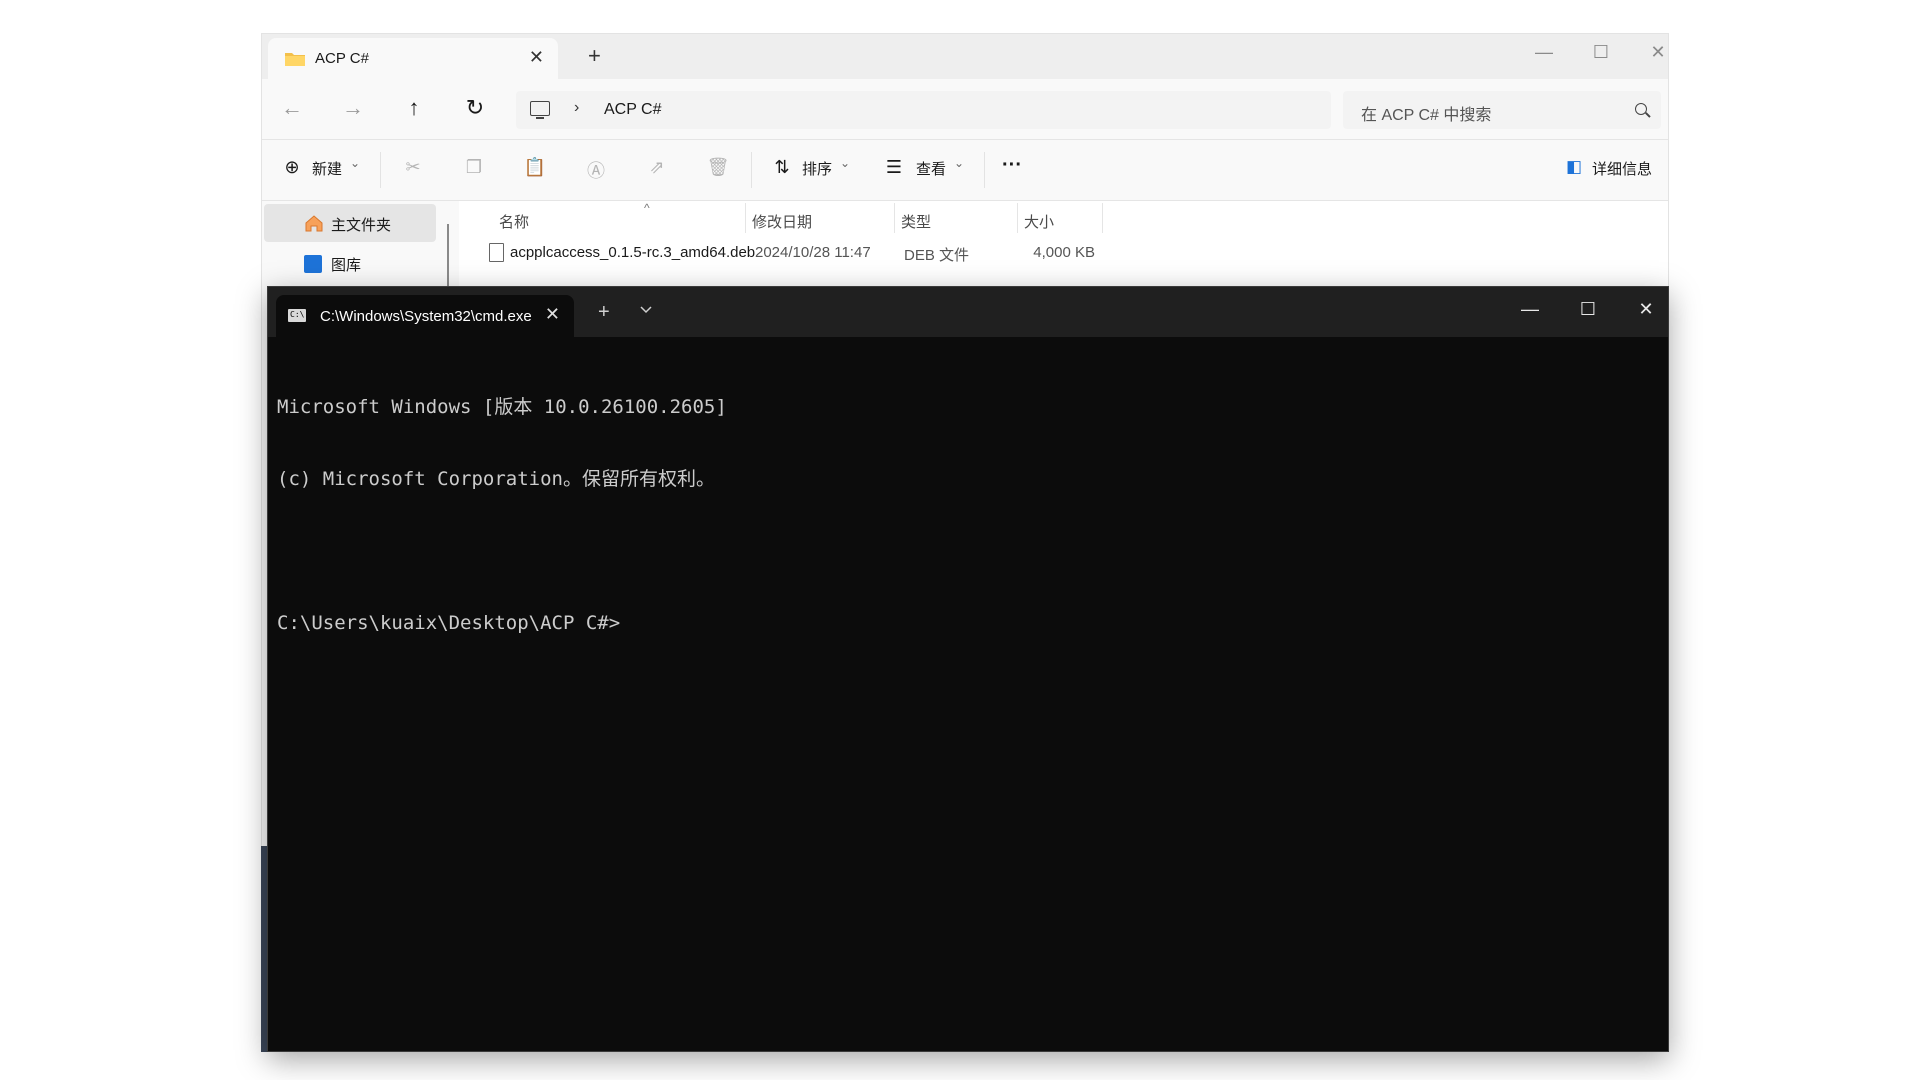 This screenshot has width=1920, height=1080. I want to click on terminal-tab-title: C:\Windows\System32\cmd.exe, so click(426, 316).